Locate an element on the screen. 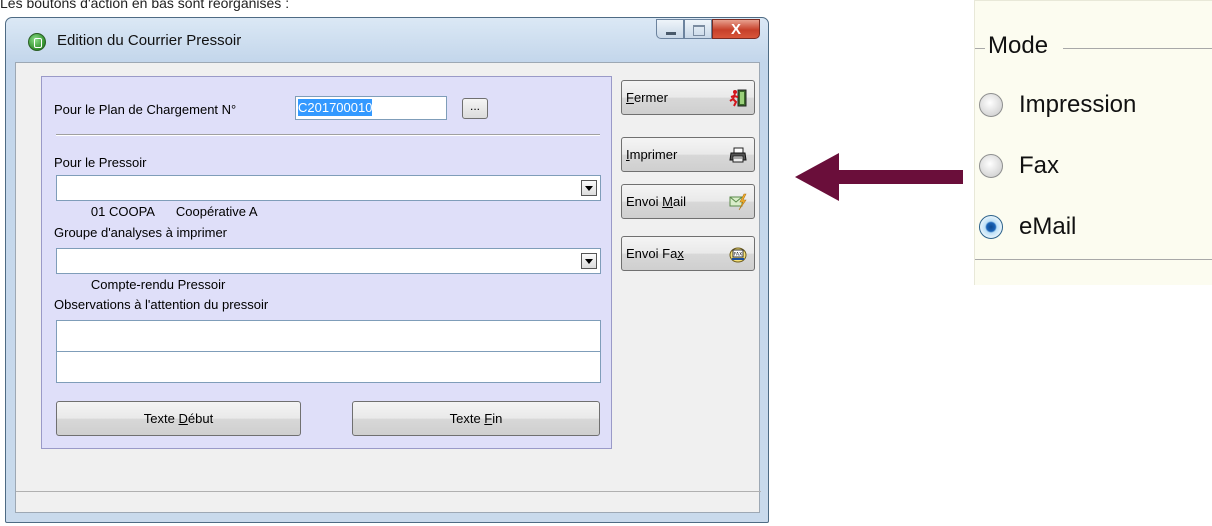 This screenshot has height=526, width=1212. texte-fin-label-post: in is located at coordinates (497, 418).